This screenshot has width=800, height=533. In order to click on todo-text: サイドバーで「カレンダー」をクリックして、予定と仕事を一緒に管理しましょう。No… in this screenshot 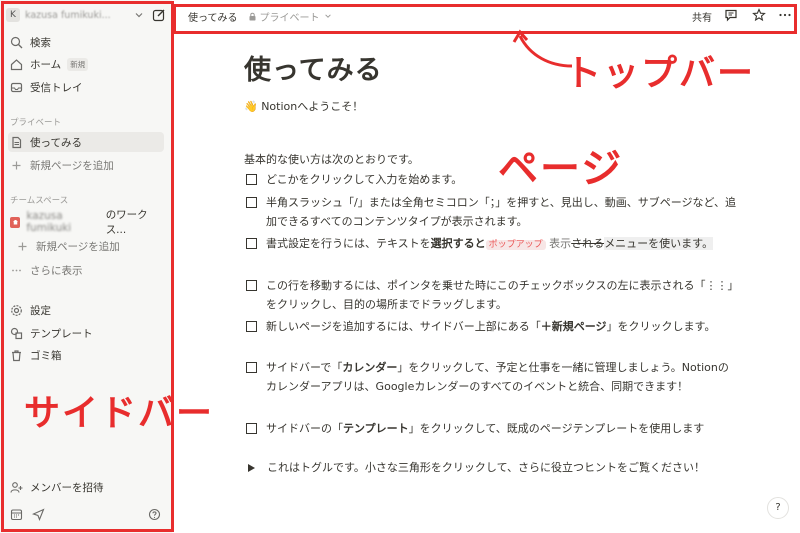, I will do `click(501, 377)`.